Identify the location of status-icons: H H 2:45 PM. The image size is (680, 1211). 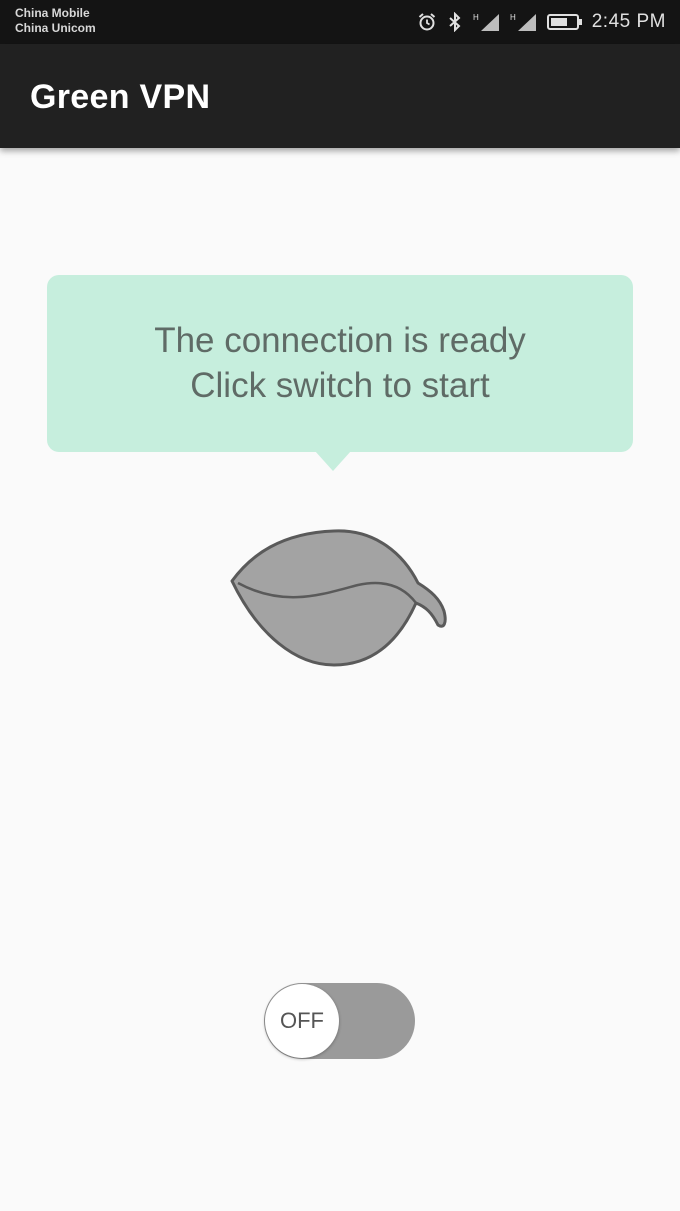
(541, 22).